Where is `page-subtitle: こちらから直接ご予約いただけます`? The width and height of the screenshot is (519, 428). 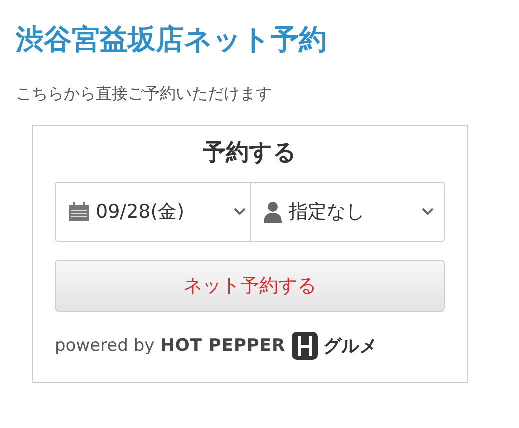
page-subtitle: こちらから直接ご予約いただけます is located at coordinates (144, 94).